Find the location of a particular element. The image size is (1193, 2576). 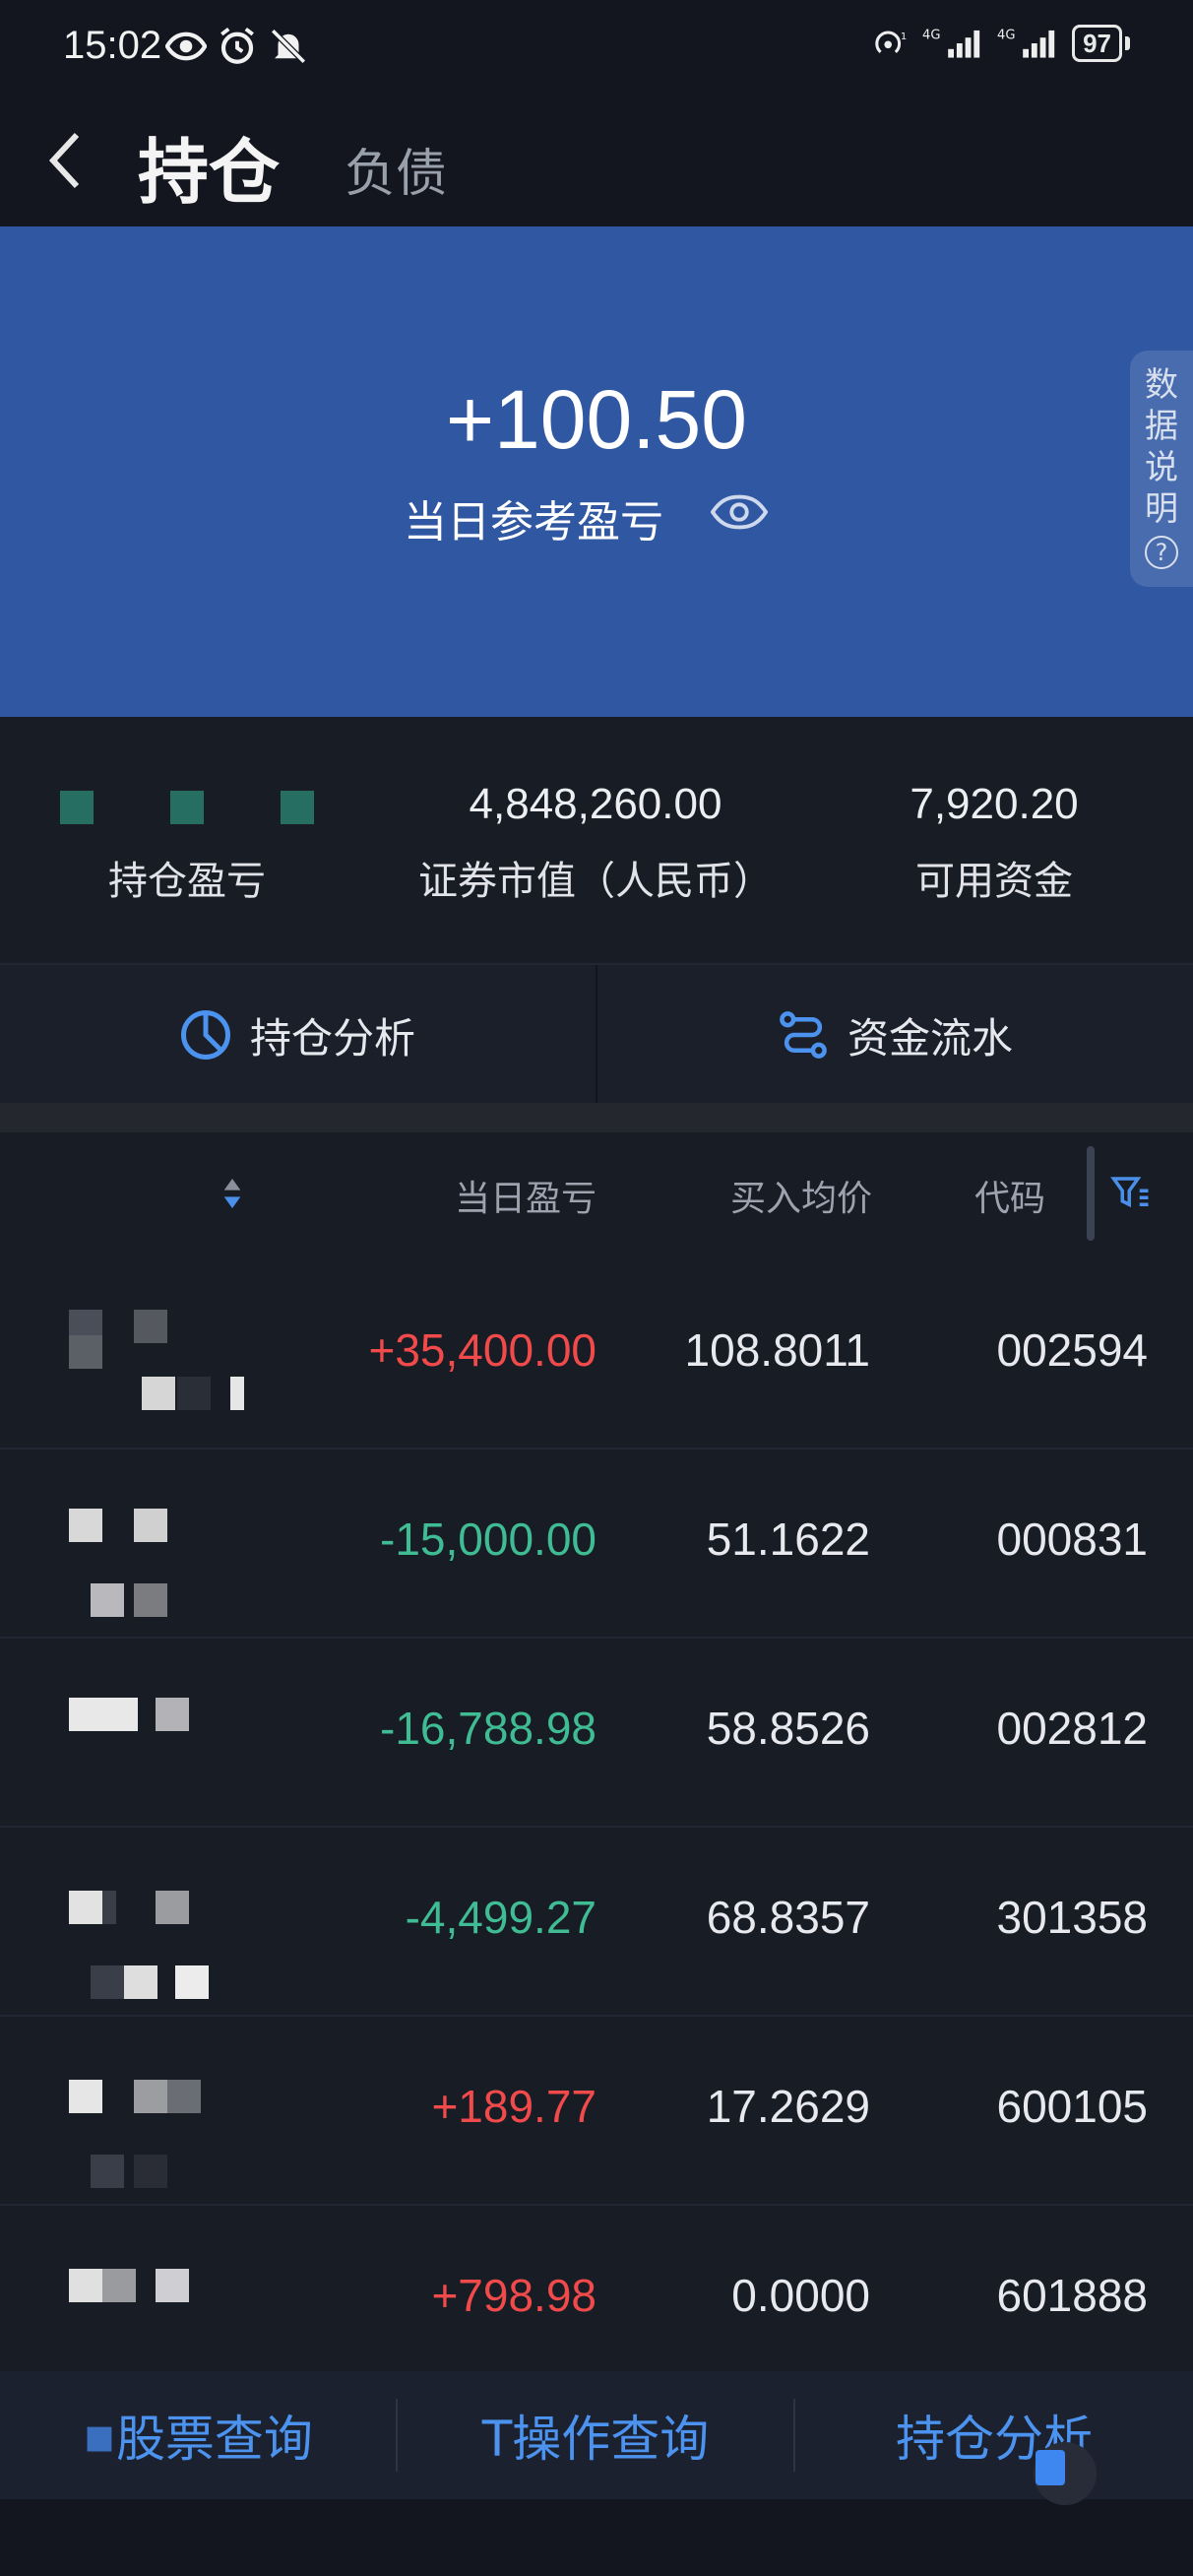

market-value-label: 证券市值（人民币） is located at coordinates (595, 881).